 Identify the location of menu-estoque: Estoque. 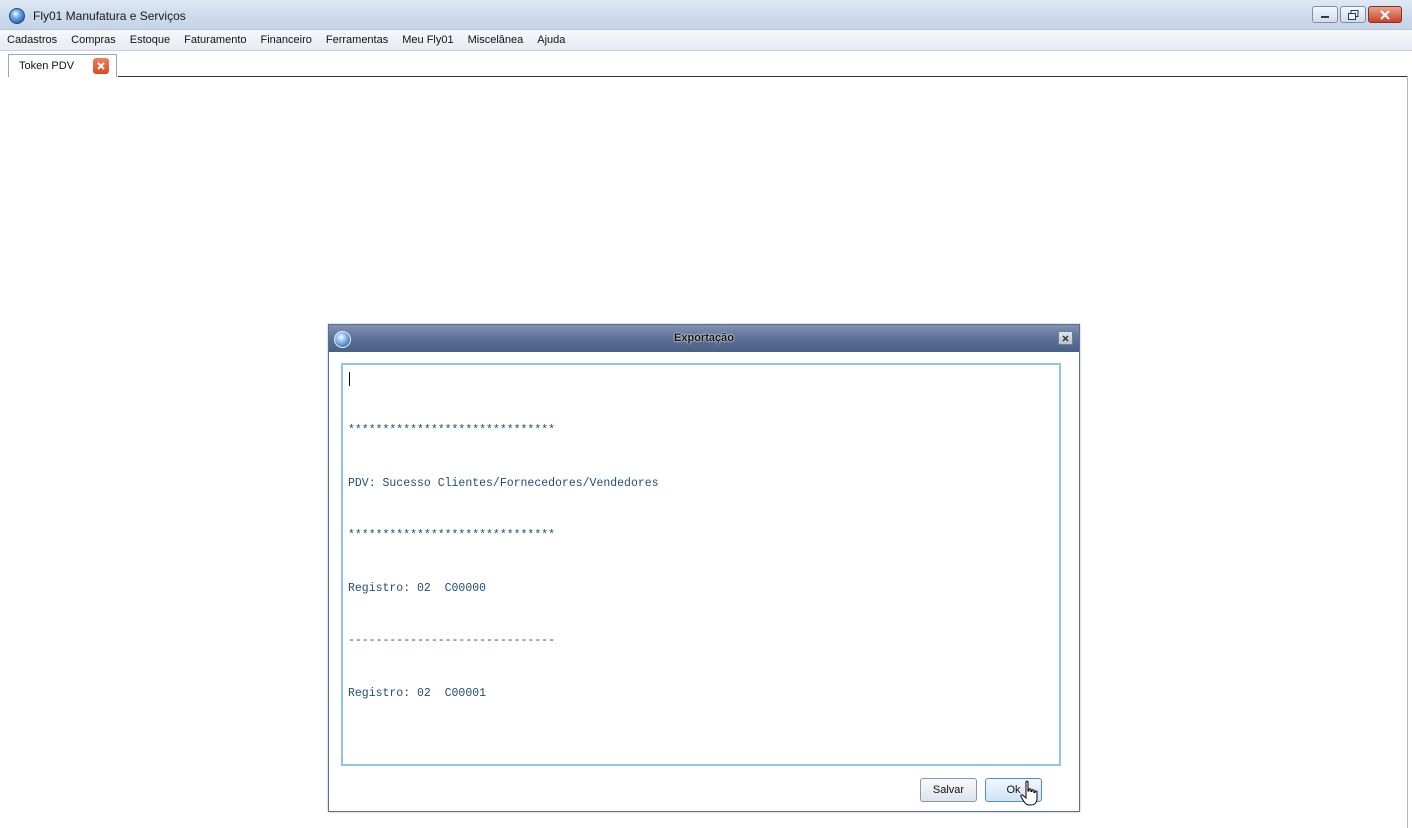
(150, 40).